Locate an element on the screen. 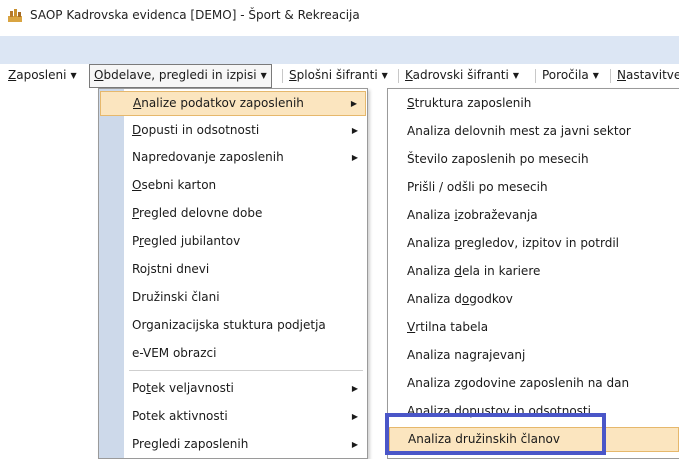  menu-item-label: Analiza pregledov, izpitov in potrdil is located at coordinates (513, 243).